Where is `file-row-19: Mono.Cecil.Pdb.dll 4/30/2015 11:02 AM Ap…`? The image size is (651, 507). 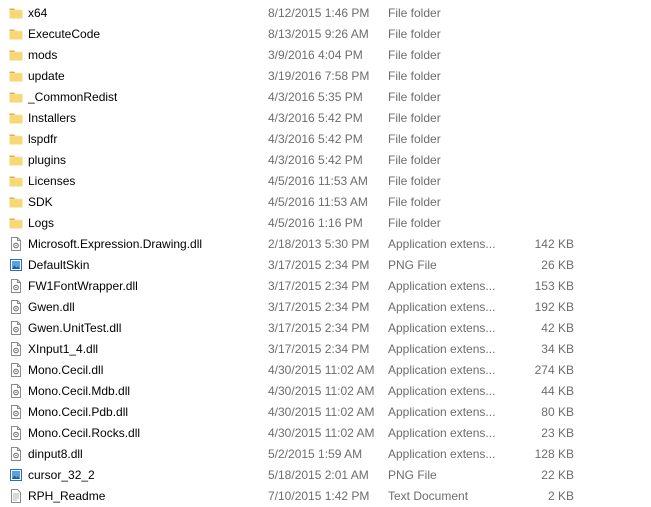
file-row-19: Mono.Cecil.Pdb.dll 4/30/2015 11:02 AM Ap… is located at coordinates (325, 412).